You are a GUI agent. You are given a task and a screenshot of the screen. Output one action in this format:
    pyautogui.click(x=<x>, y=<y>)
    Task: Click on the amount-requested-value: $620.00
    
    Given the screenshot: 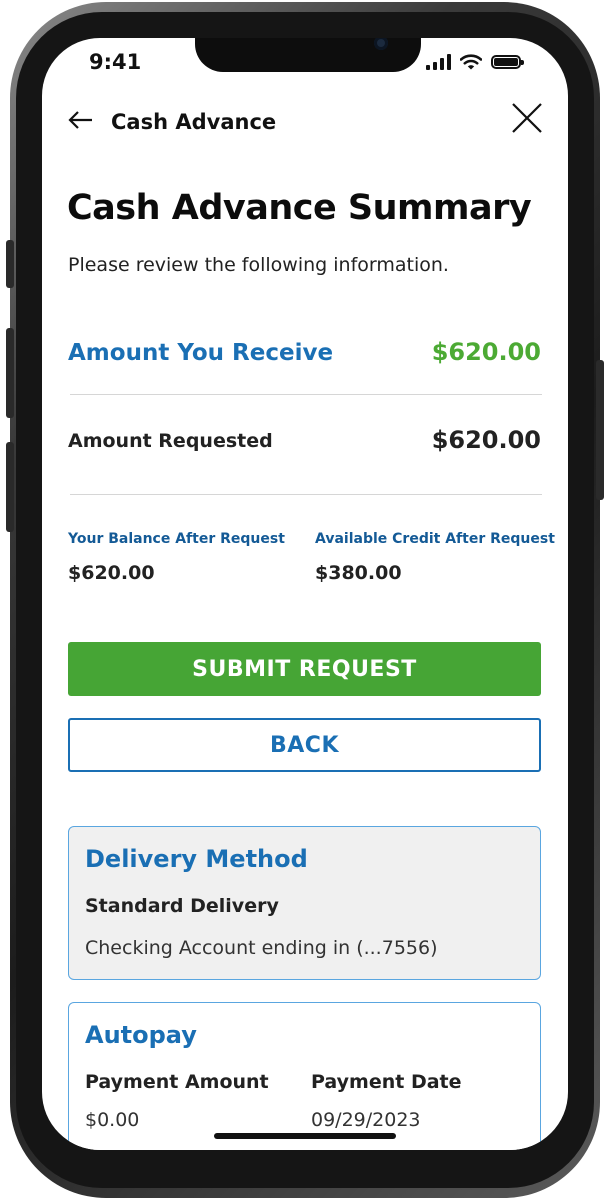 What is the action you would take?
    pyautogui.click(x=486, y=440)
    